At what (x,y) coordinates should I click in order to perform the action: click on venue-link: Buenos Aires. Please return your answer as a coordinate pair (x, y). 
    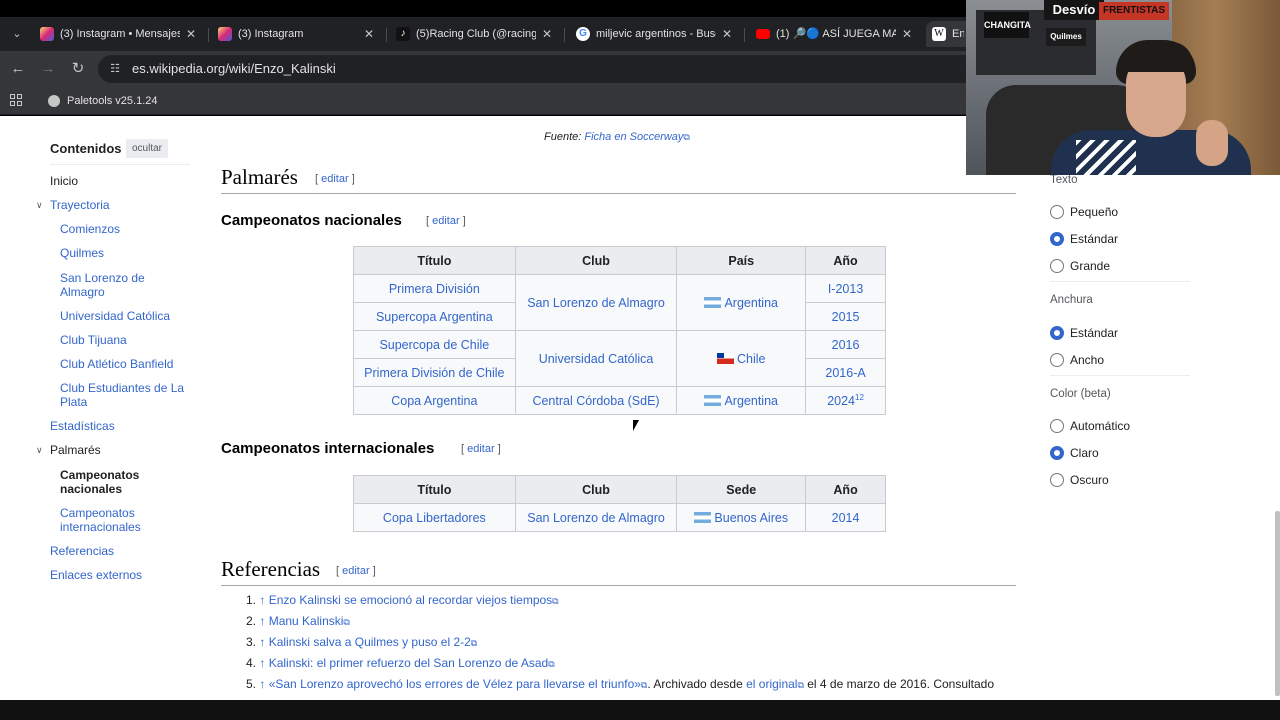
    Looking at the image, I should click on (751, 518).